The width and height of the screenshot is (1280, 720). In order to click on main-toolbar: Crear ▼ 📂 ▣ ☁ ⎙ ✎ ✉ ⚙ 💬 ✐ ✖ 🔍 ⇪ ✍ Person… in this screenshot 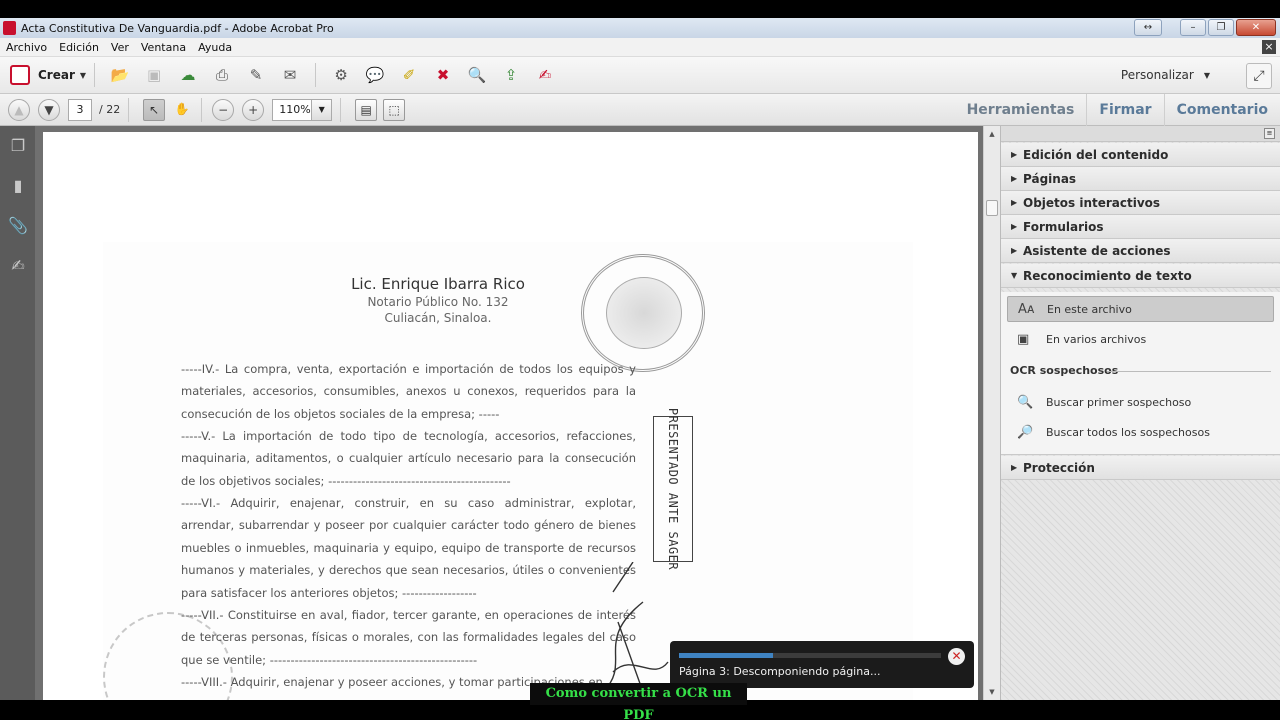, I will do `click(640, 75)`.